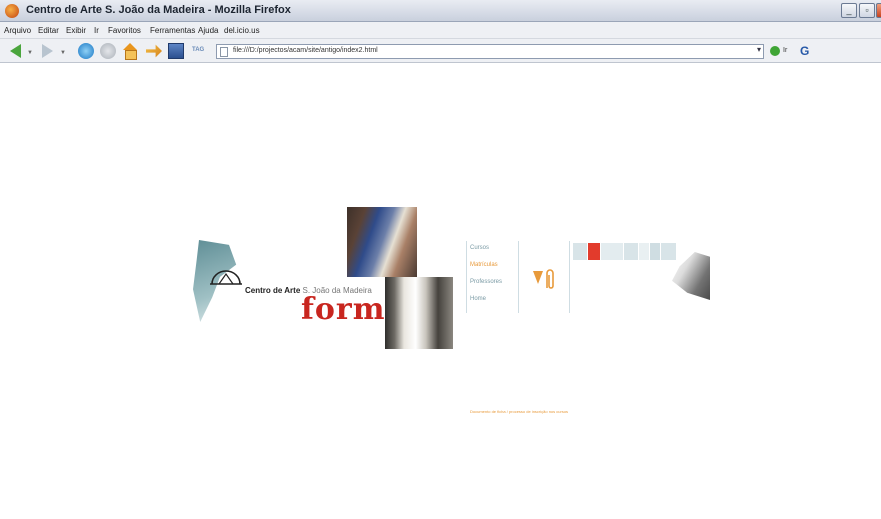  I want to click on menu-ir: Ir, so click(96, 30).